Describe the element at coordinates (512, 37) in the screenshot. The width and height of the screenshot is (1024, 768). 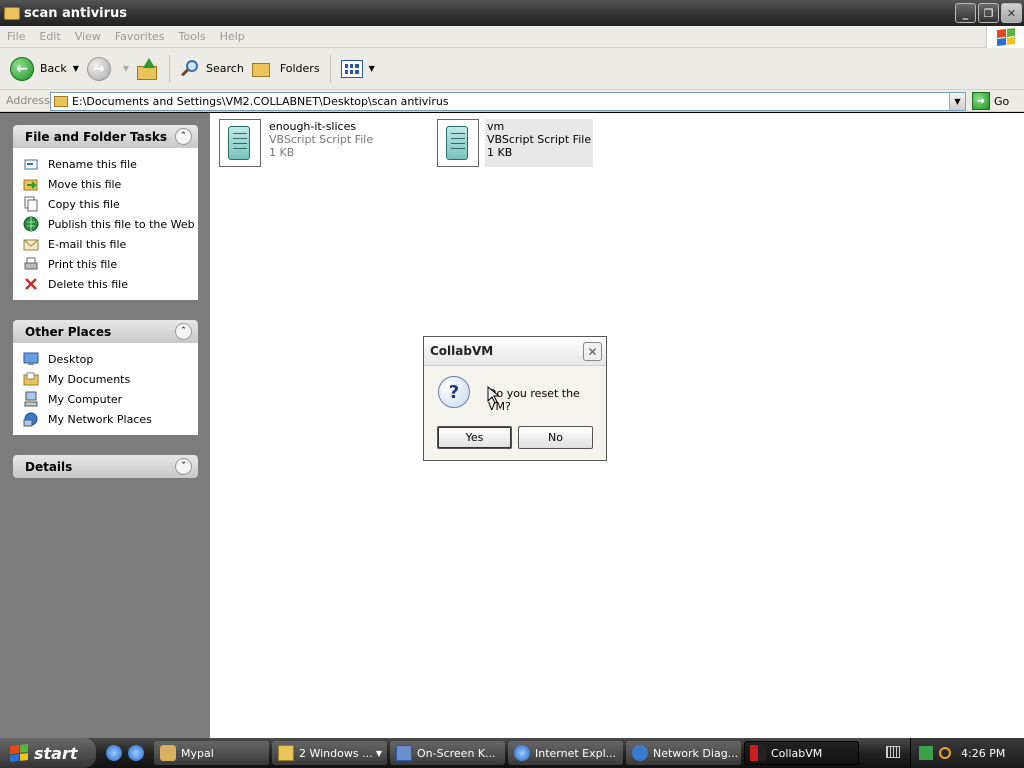
I see `menu-bar: File Edit View Favorites Tools Help` at that location.